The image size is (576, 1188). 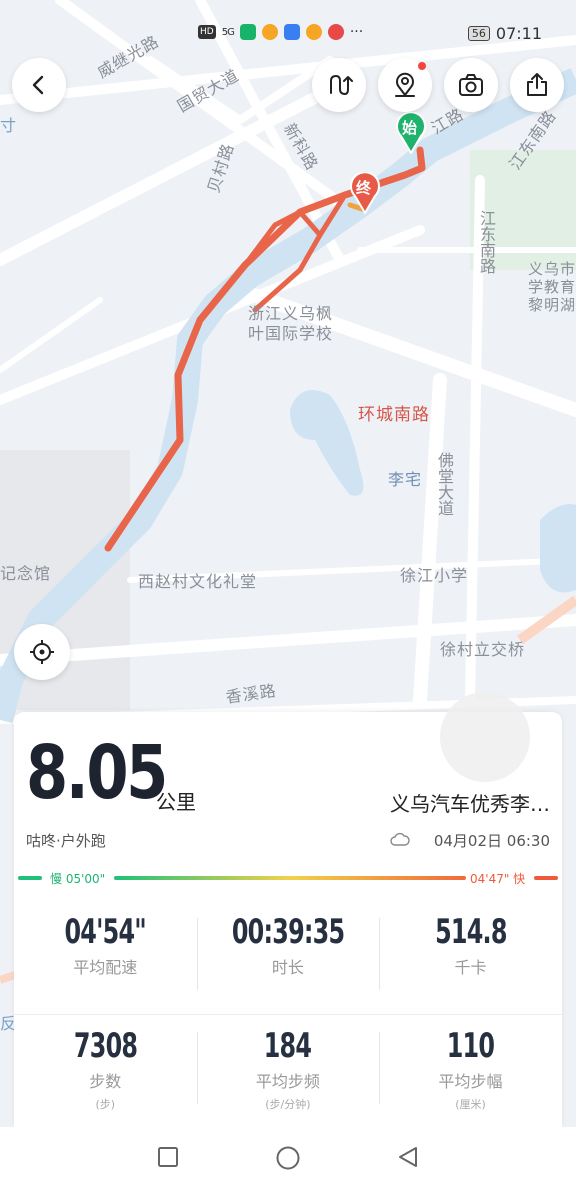 I want to click on stat-label: 步数, so click(x=105, y=1081).